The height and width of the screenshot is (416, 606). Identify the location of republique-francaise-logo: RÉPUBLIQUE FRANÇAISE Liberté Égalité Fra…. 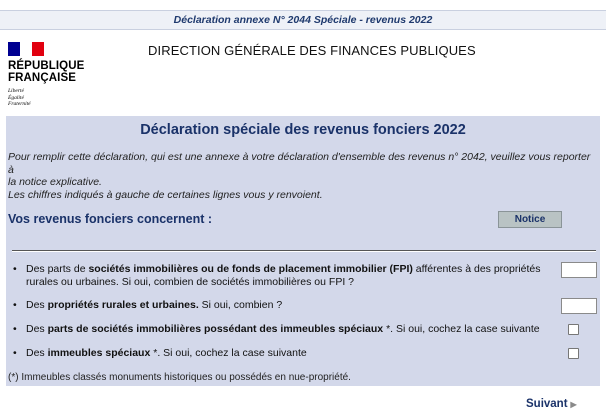
(58, 75).